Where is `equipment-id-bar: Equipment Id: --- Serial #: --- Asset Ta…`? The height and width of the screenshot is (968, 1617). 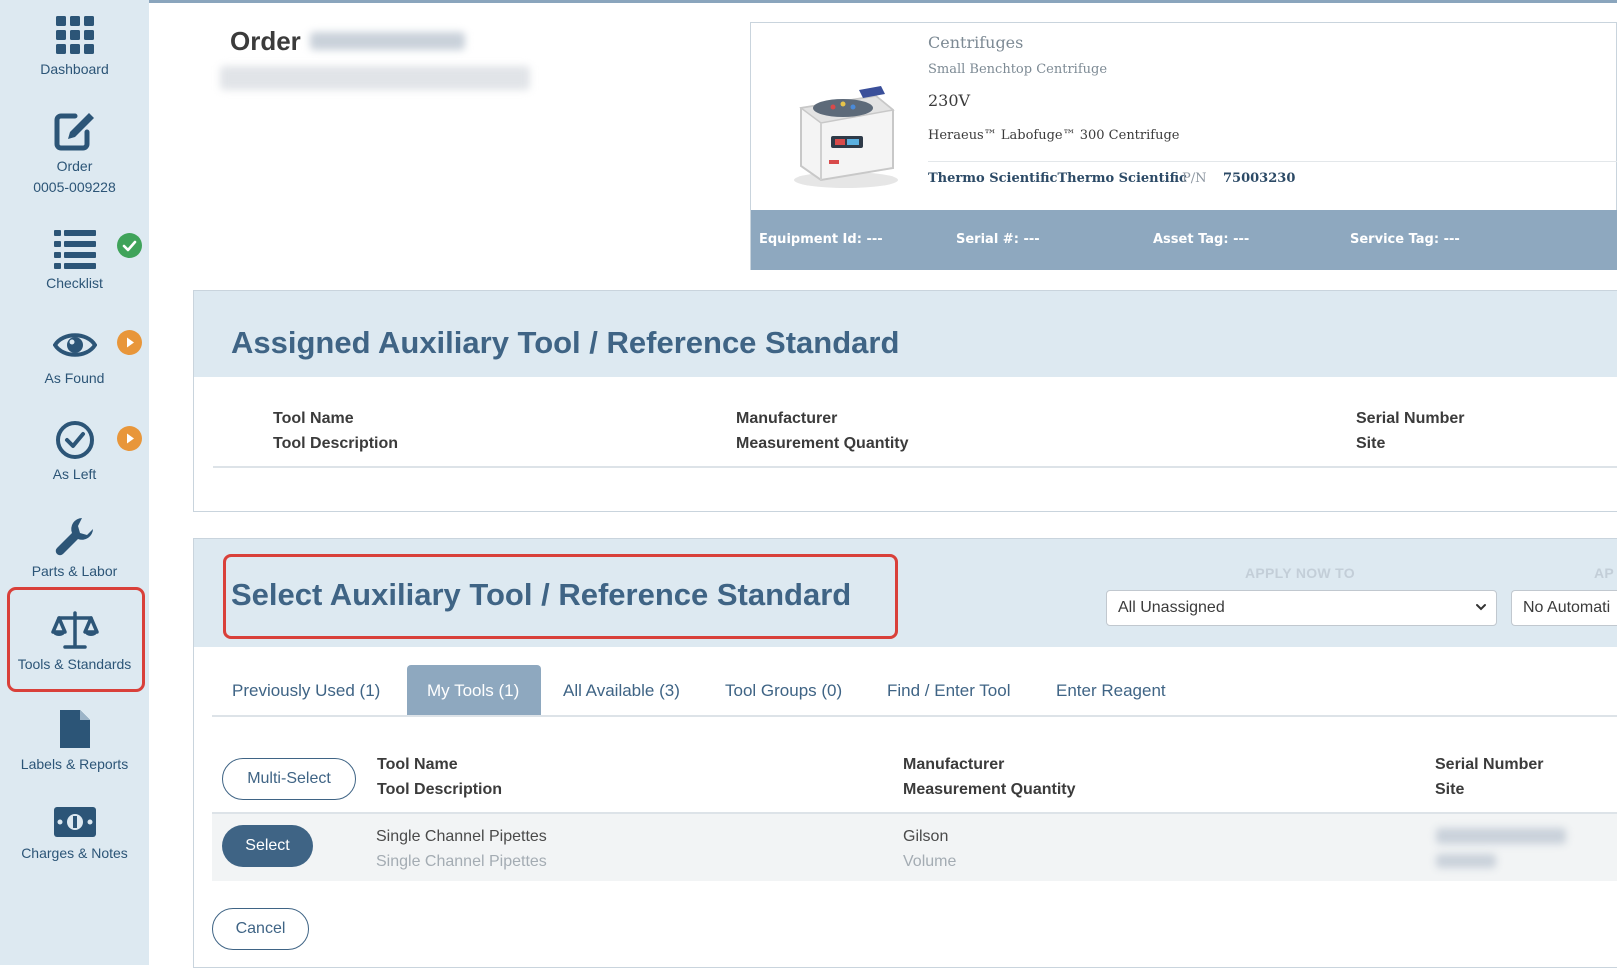
equipment-id-bar: Equipment Id: --- Serial #: --- Asset Ta… is located at coordinates (1184, 240).